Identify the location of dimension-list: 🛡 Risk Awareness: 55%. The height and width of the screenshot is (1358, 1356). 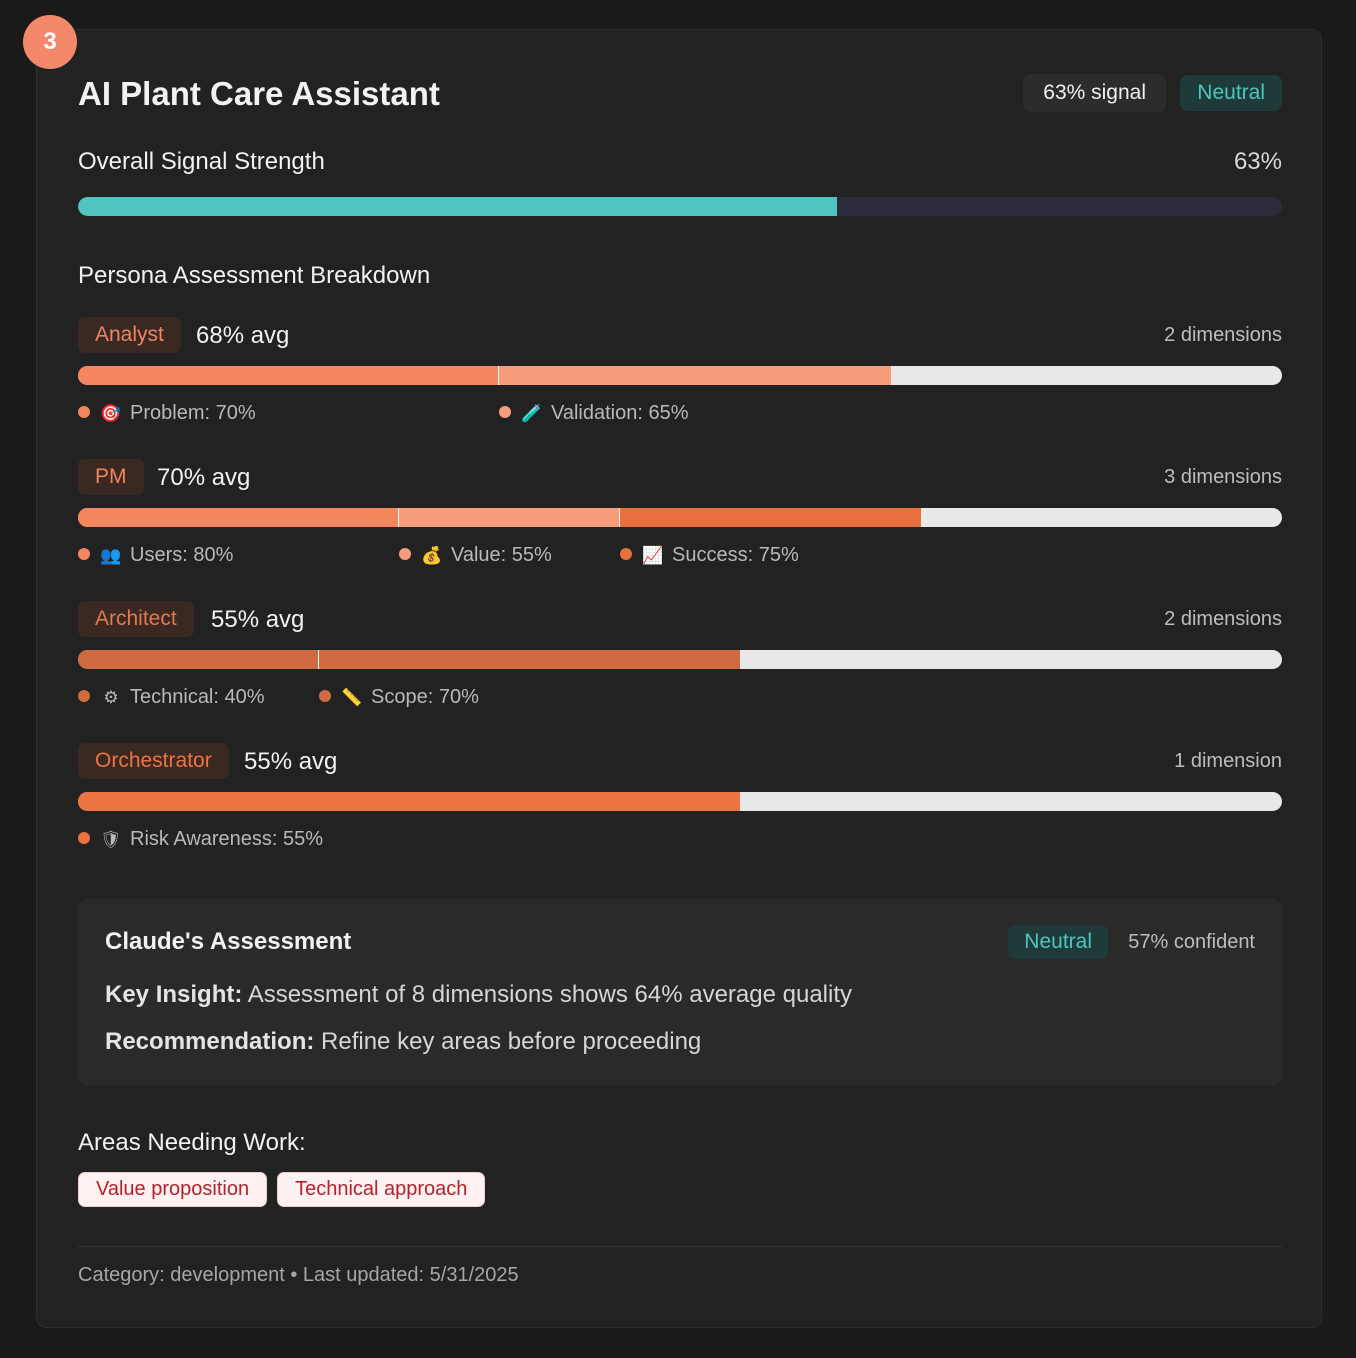
(680, 839).